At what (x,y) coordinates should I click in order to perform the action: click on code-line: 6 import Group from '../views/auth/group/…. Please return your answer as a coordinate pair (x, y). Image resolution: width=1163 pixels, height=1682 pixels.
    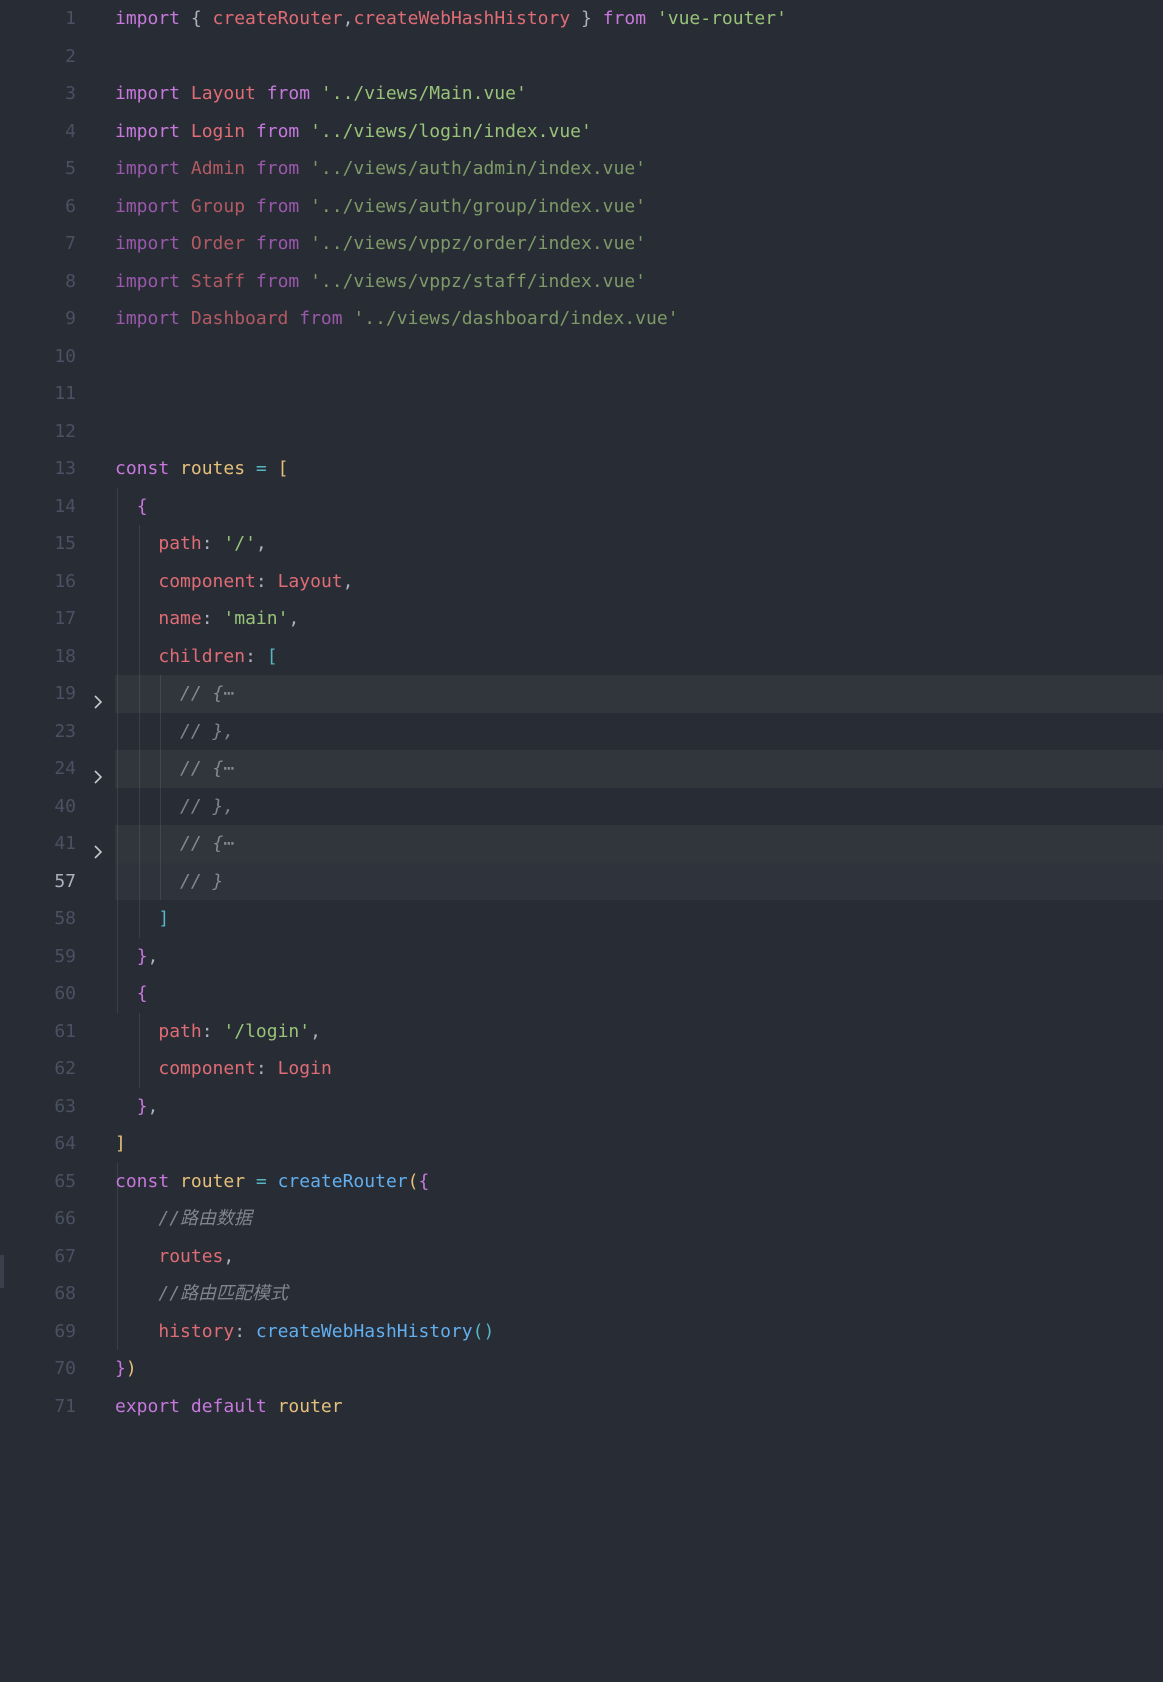
    Looking at the image, I should click on (581, 207).